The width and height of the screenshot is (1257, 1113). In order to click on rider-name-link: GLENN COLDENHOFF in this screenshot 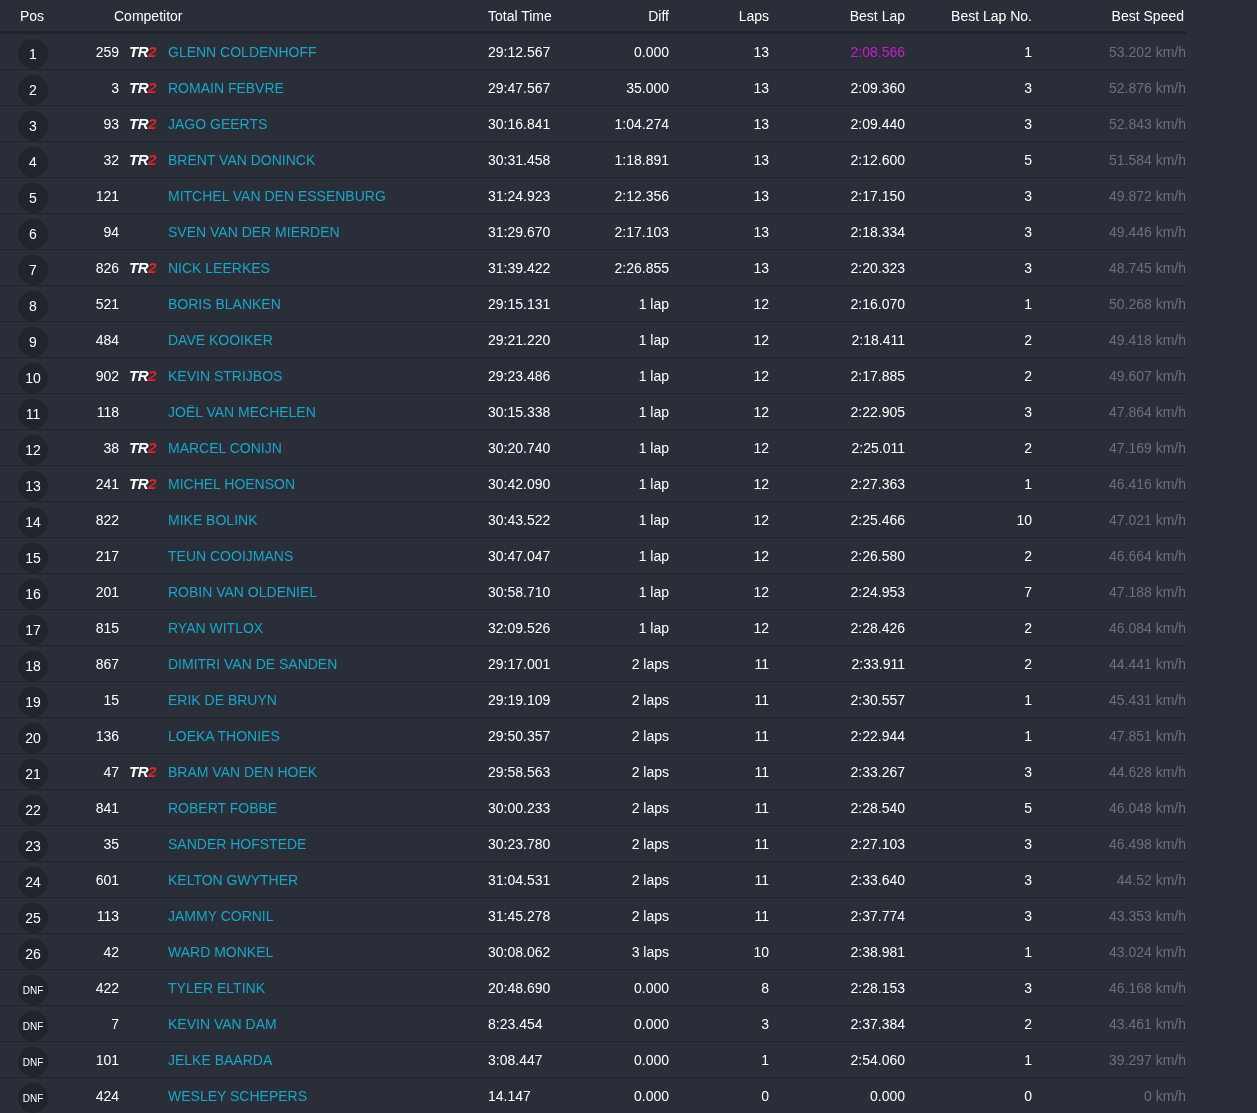, I will do `click(242, 51)`.